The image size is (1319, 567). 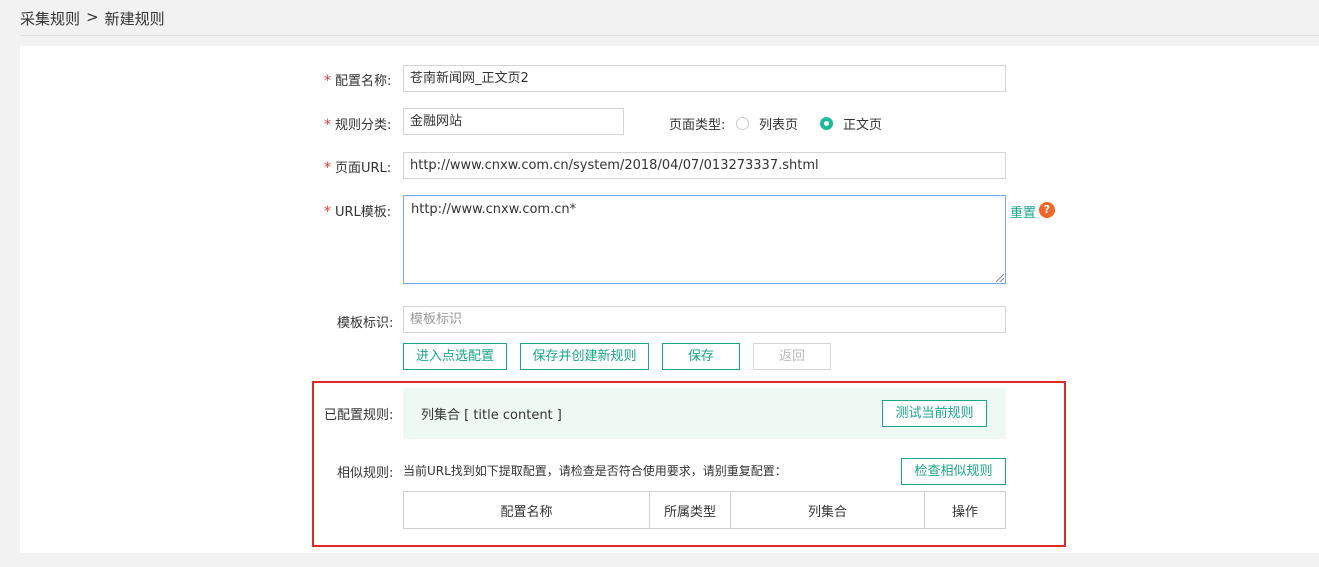 What do you see at coordinates (964, 512) in the screenshot?
I see `column-header: 操作` at bounding box center [964, 512].